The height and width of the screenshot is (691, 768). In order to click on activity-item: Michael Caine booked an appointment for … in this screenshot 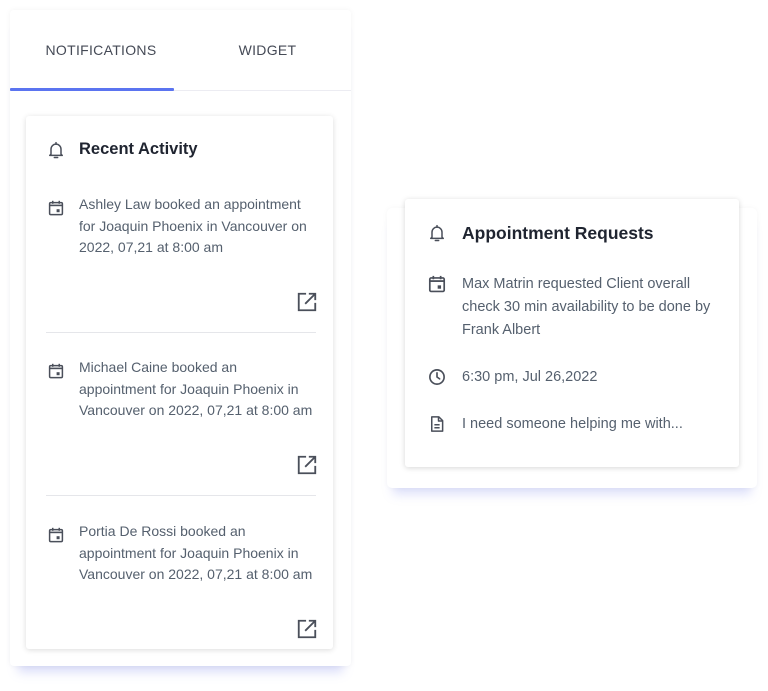, I will do `click(182, 440)`.